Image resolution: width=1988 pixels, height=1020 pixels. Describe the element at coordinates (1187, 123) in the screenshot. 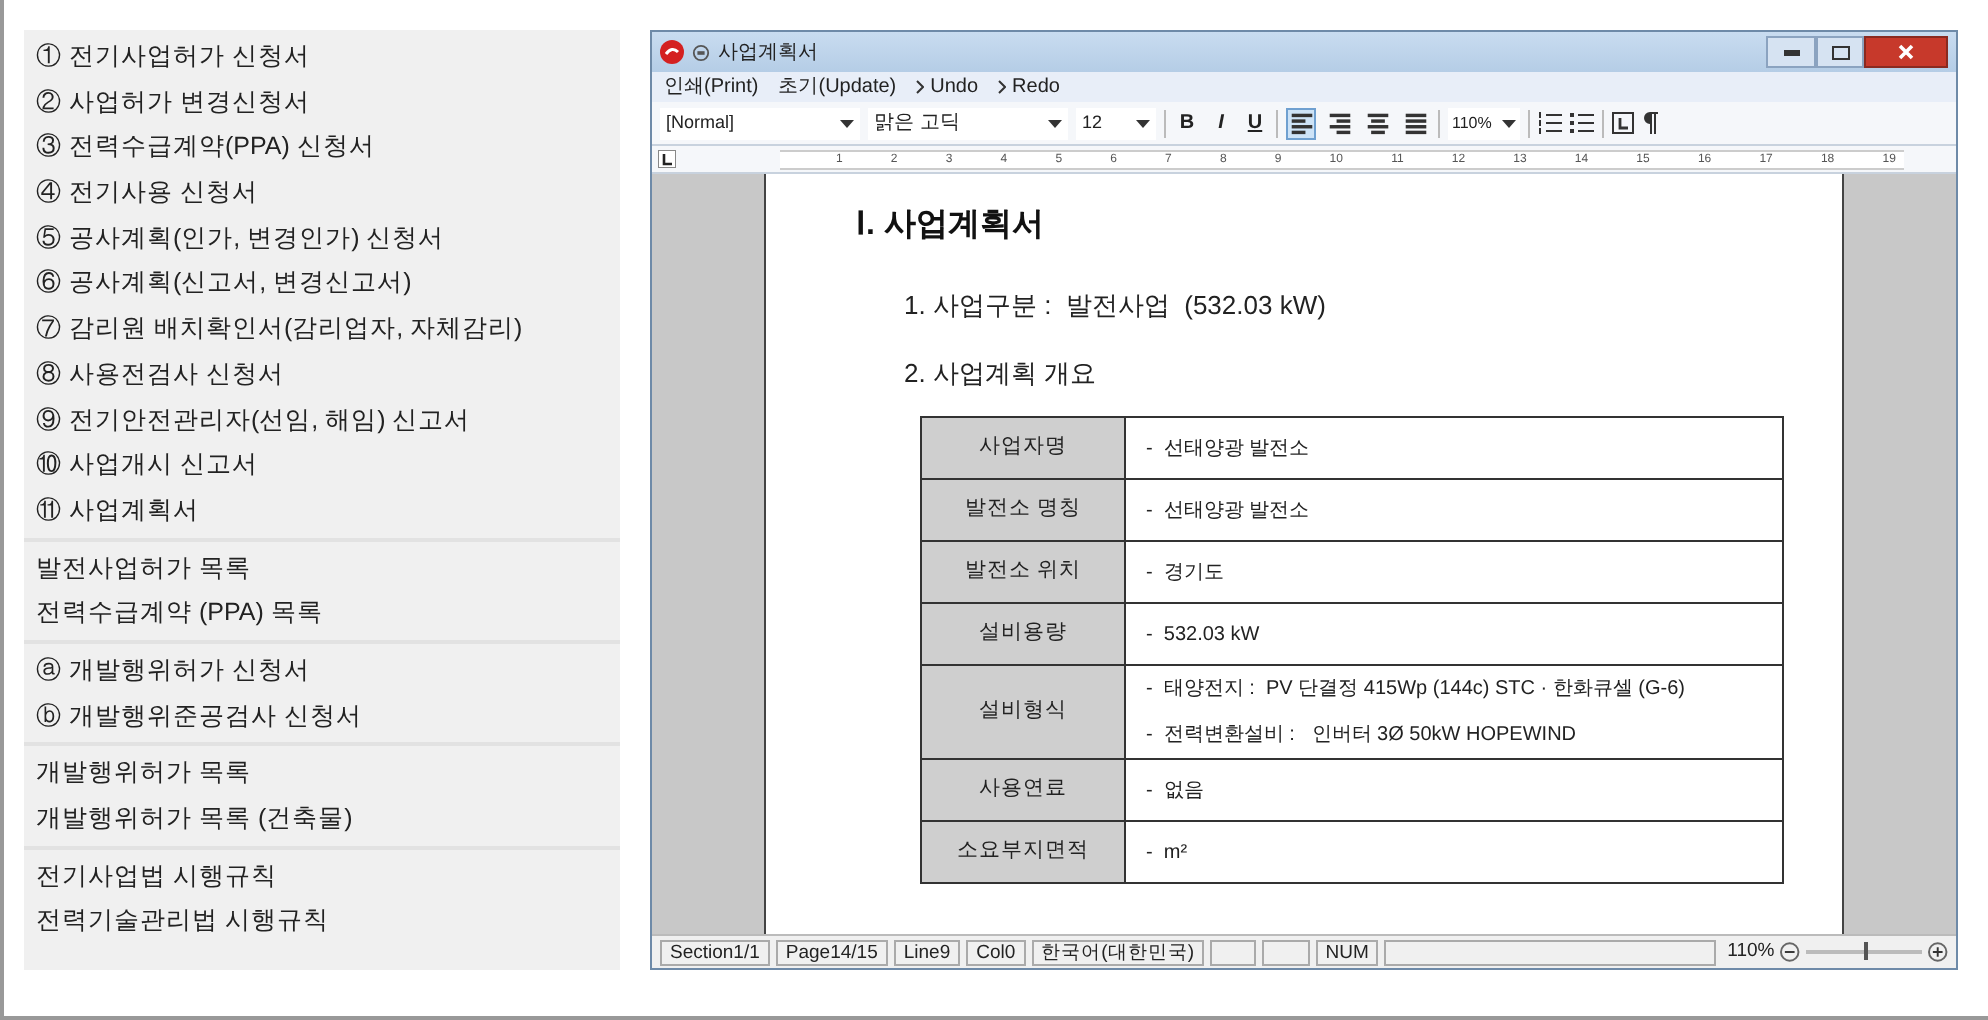

I see `format-button: B` at that location.